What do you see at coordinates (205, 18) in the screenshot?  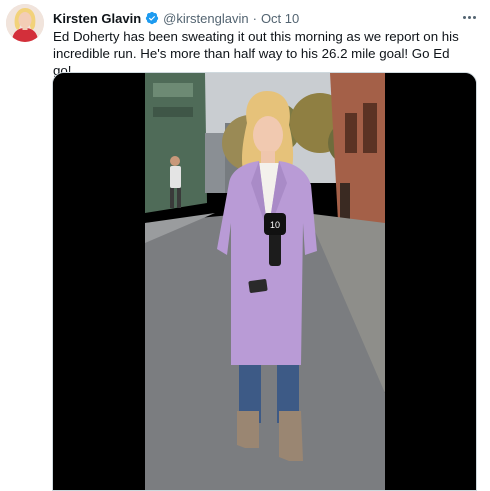 I see `author-handle: @kirstenglavin` at bounding box center [205, 18].